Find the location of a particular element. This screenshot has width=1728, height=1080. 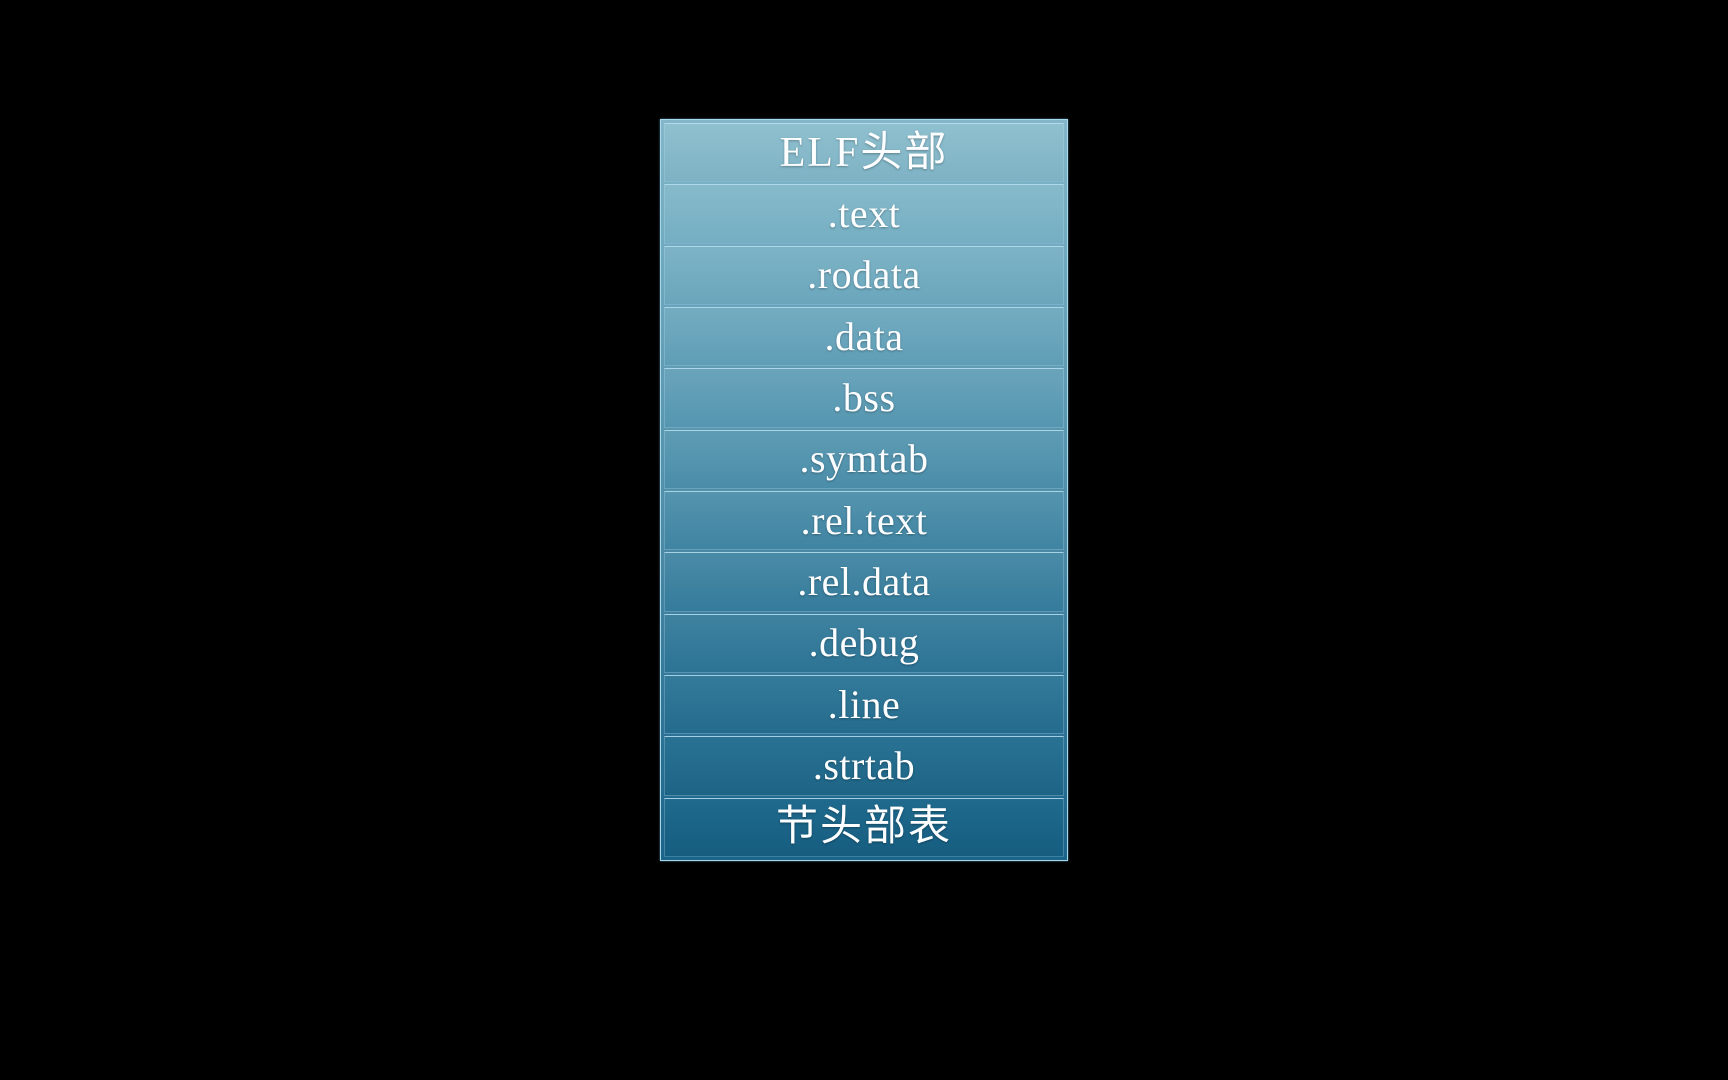

elf-section-label: 节头部表 is located at coordinates (863, 827).